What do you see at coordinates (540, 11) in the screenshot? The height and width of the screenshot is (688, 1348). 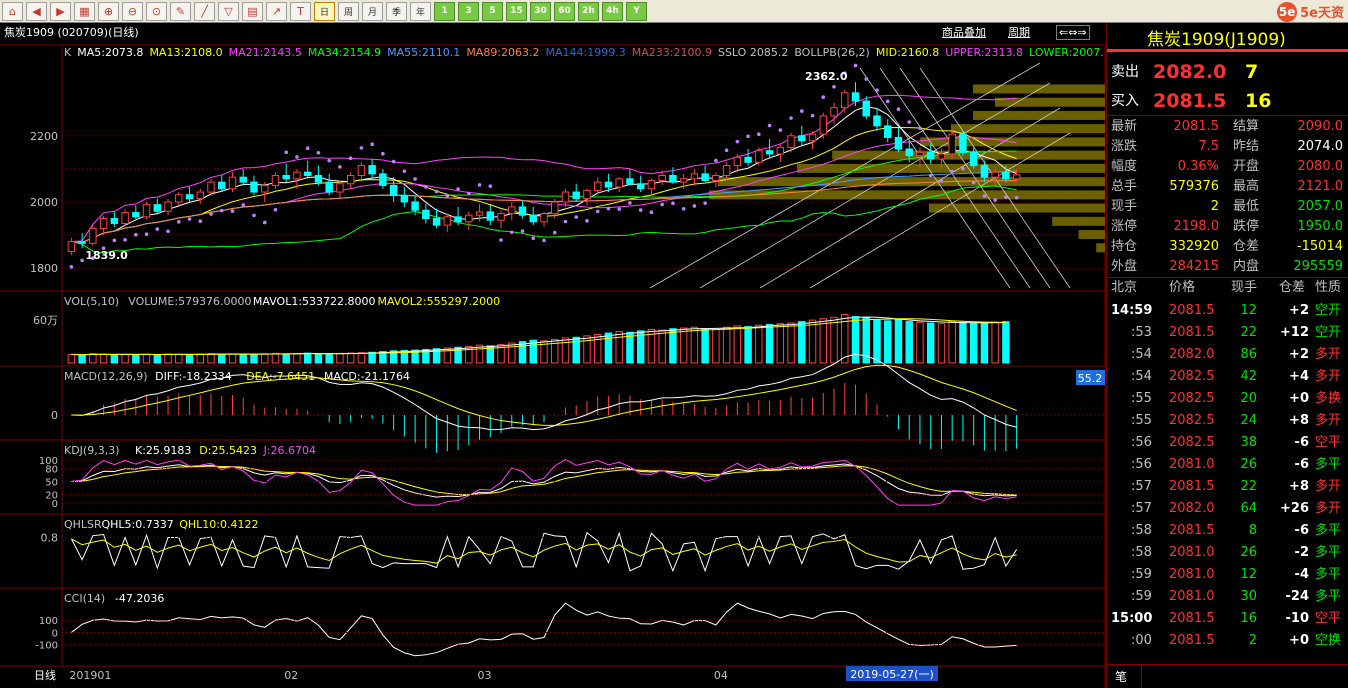 I see `period-9-button: 30` at bounding box center [540, 11].